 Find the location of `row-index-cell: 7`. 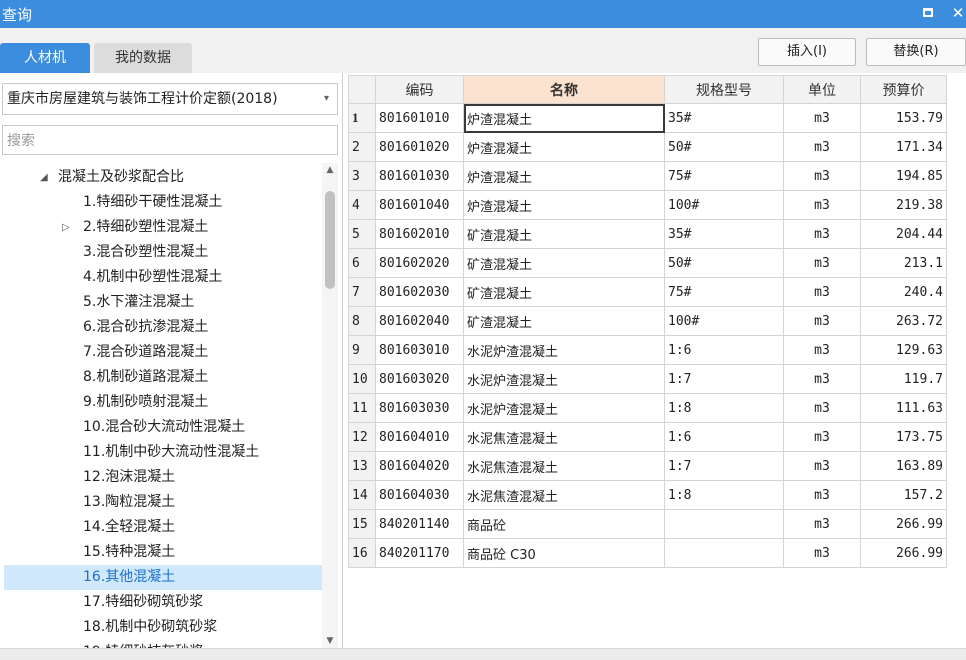

row-index-cell: 7 is located at coordinates (362, 292).